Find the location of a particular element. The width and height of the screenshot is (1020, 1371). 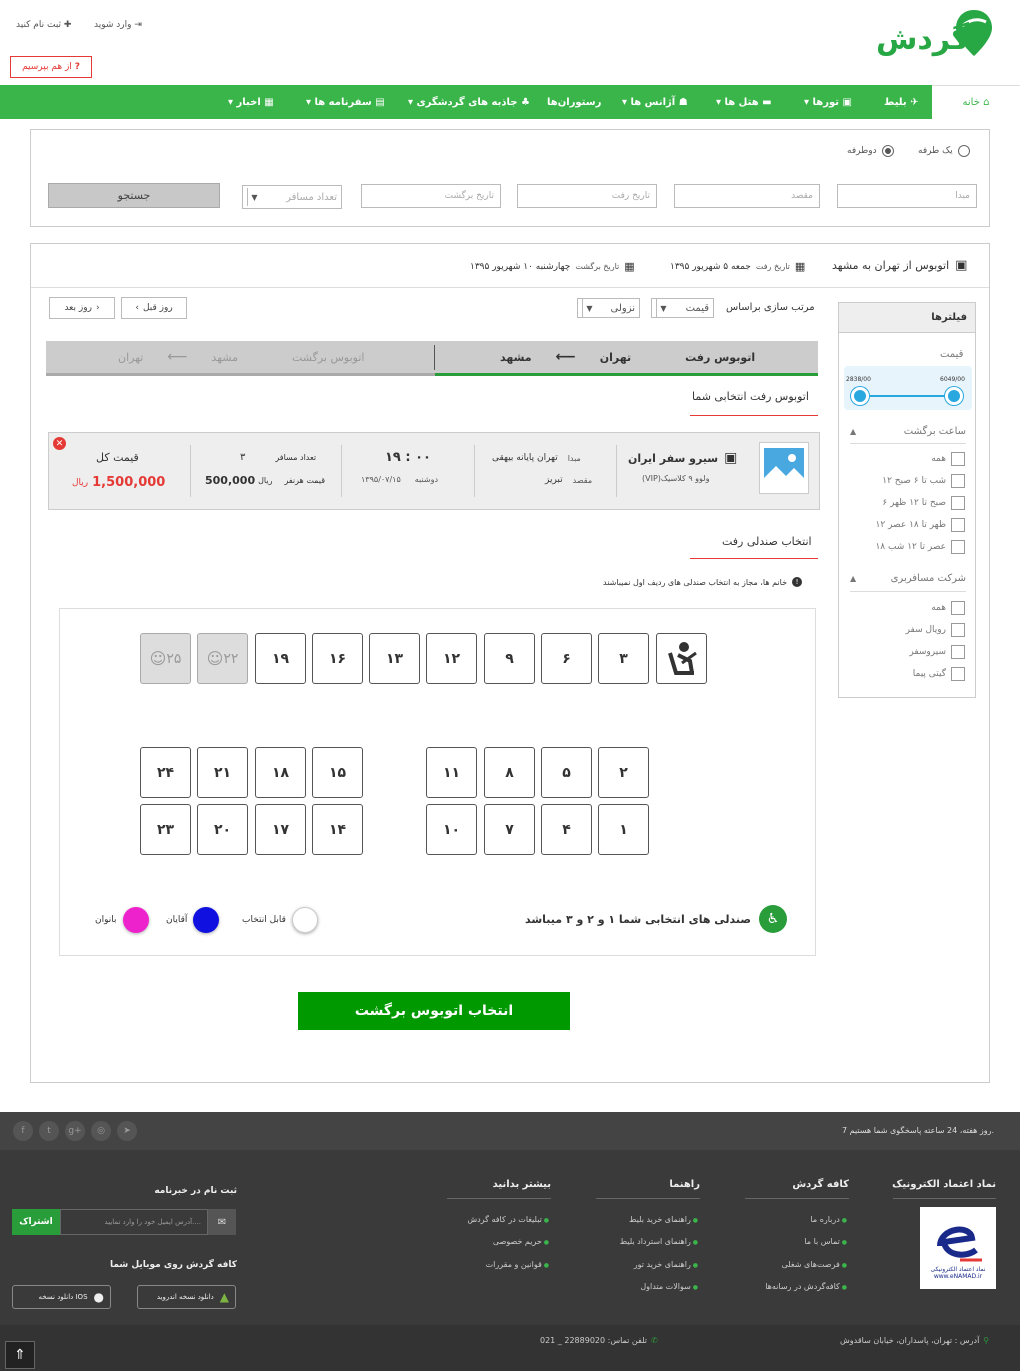

scroll-top-icon: ⇑ is located at coordinates (20, 1355).